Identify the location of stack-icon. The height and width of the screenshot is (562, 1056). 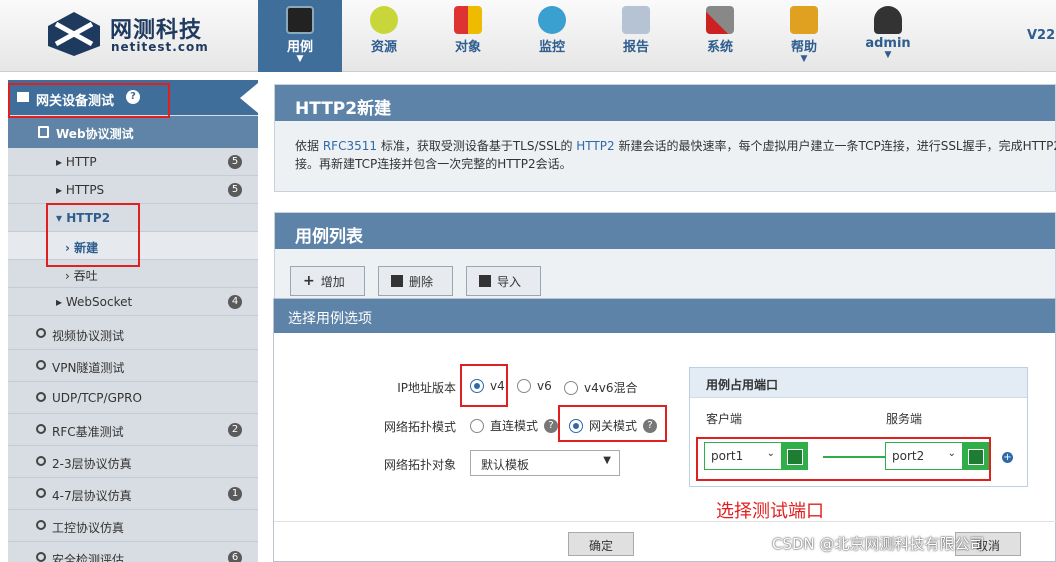
(41, 461).